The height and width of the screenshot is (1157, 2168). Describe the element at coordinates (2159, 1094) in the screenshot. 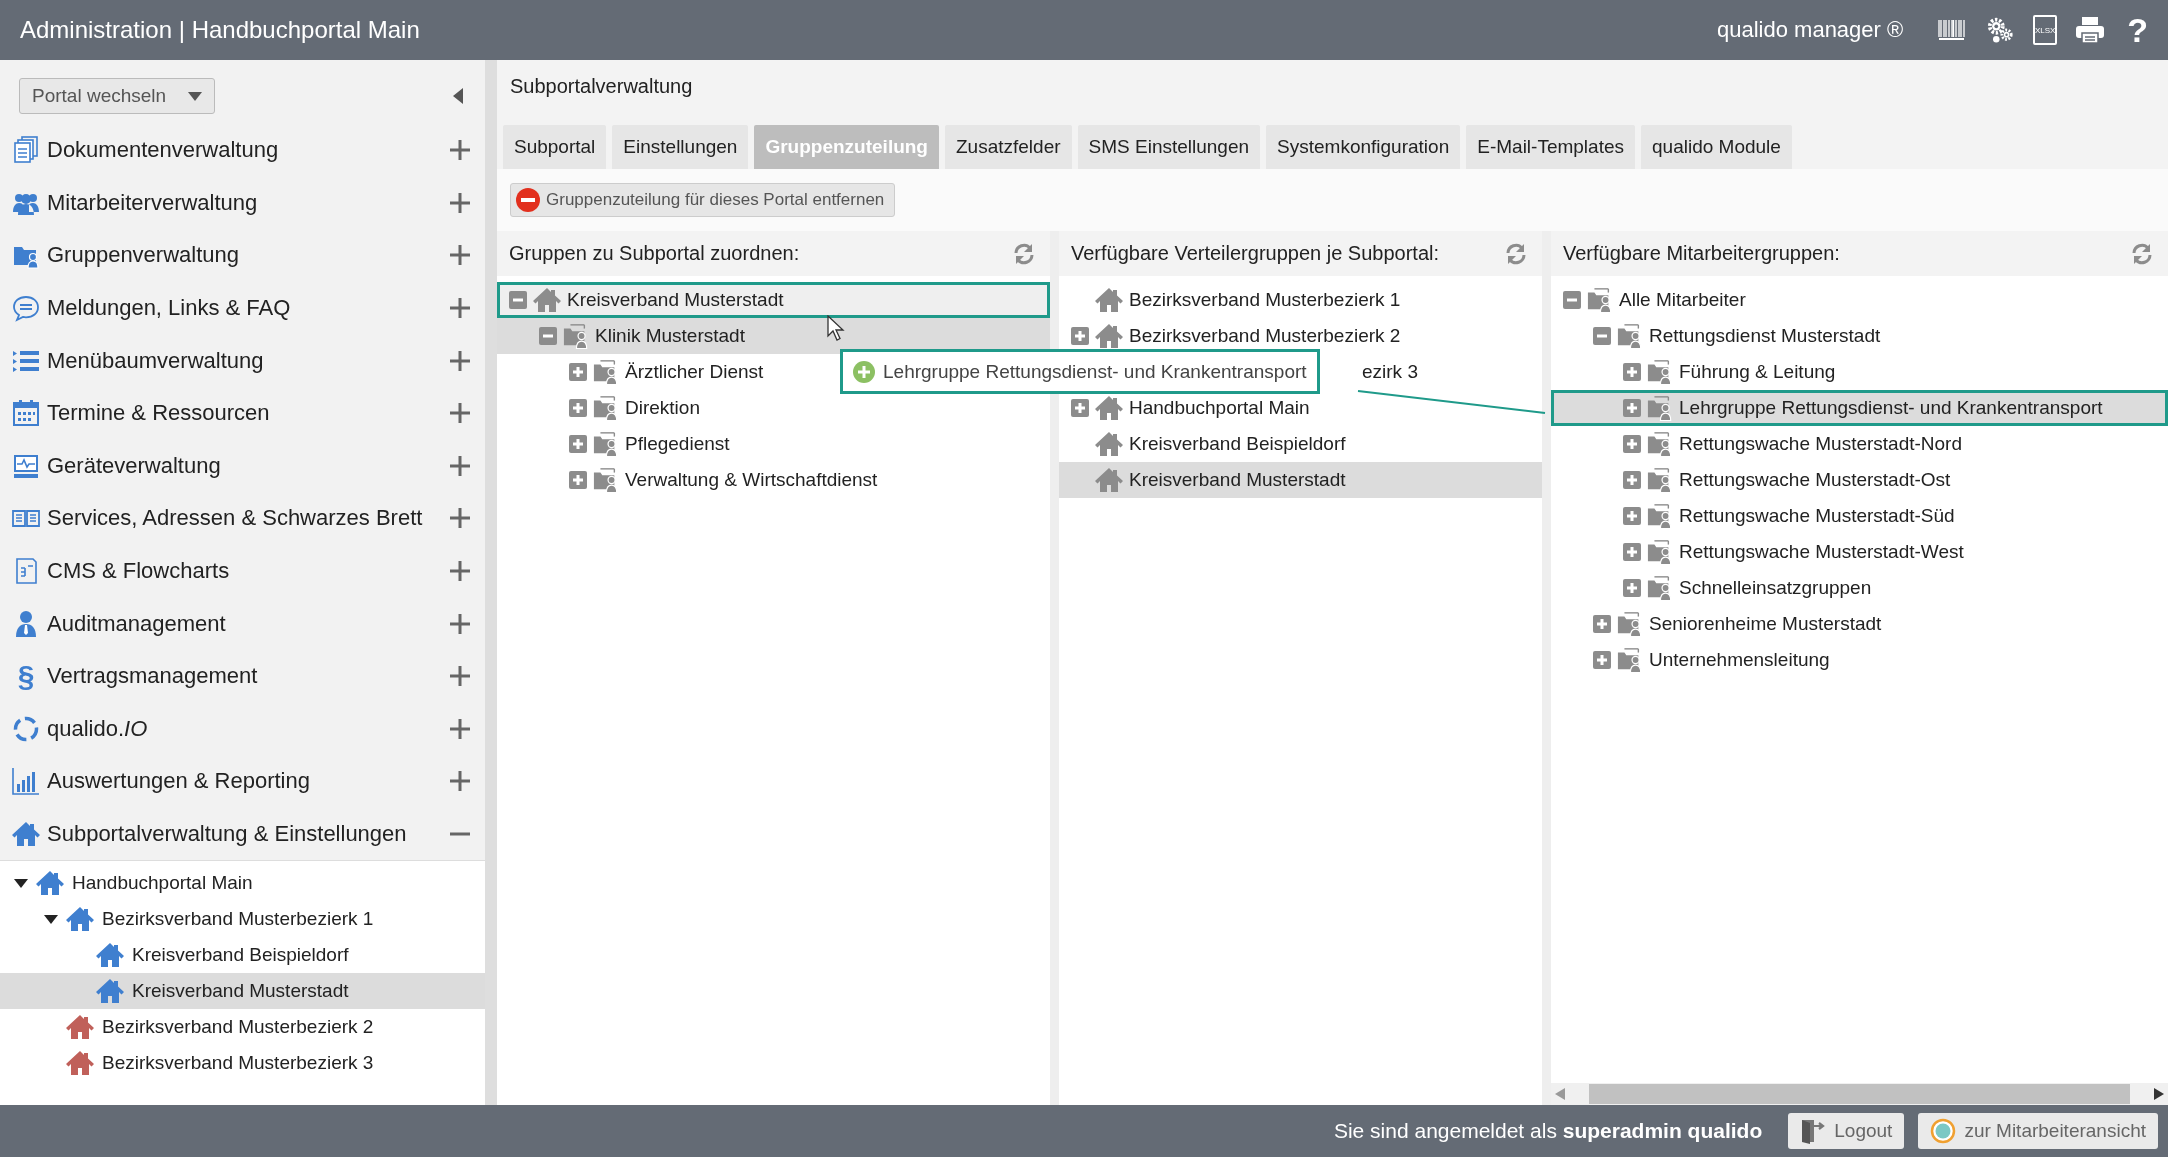

I see `scroll-right-icon` at that location.